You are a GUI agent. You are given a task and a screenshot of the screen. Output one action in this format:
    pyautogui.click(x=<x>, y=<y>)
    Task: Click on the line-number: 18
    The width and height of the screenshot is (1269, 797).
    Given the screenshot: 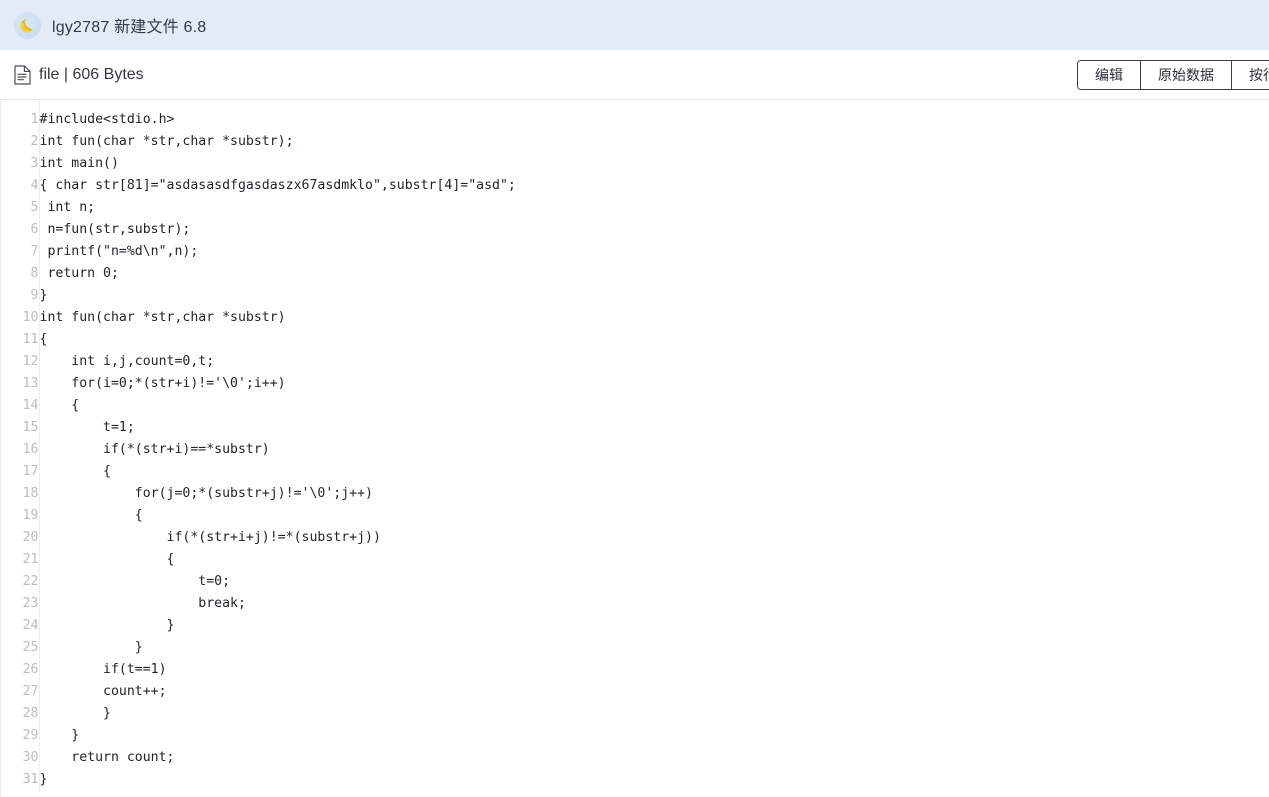 What is the action you would take?
    pyautogui.click(x=20, y=494)
    